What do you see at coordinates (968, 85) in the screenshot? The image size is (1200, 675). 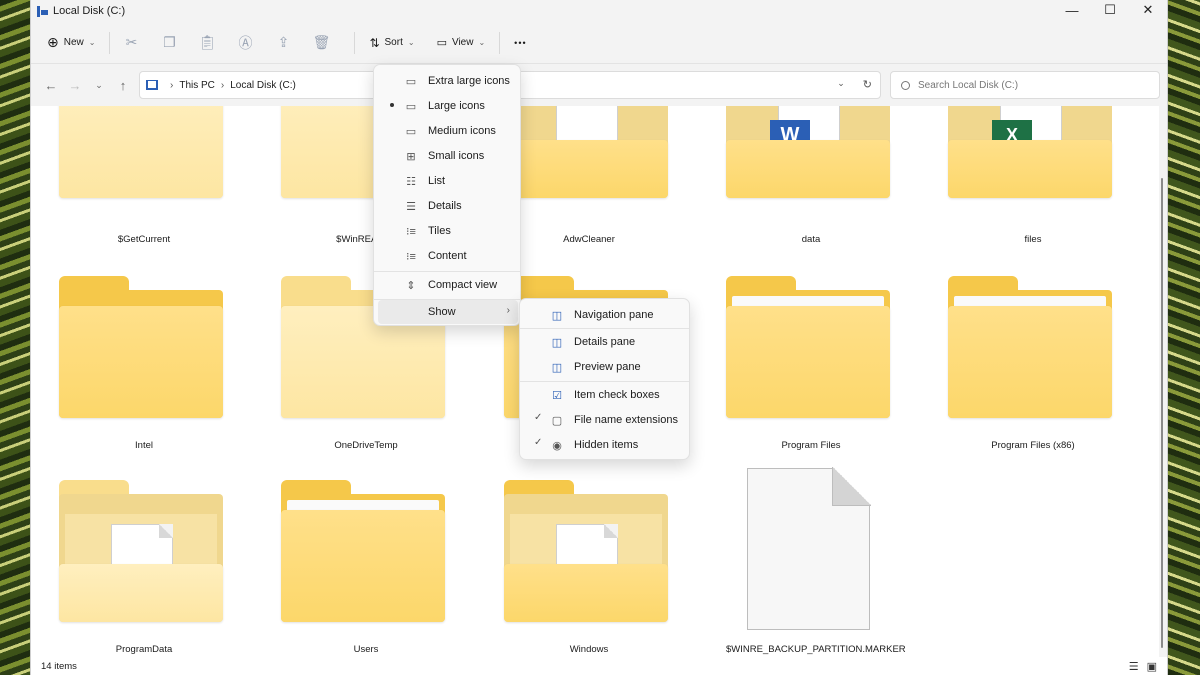 I see `search-placeholder: Search Local Disk (C:)` at bounding box center [968, 85].